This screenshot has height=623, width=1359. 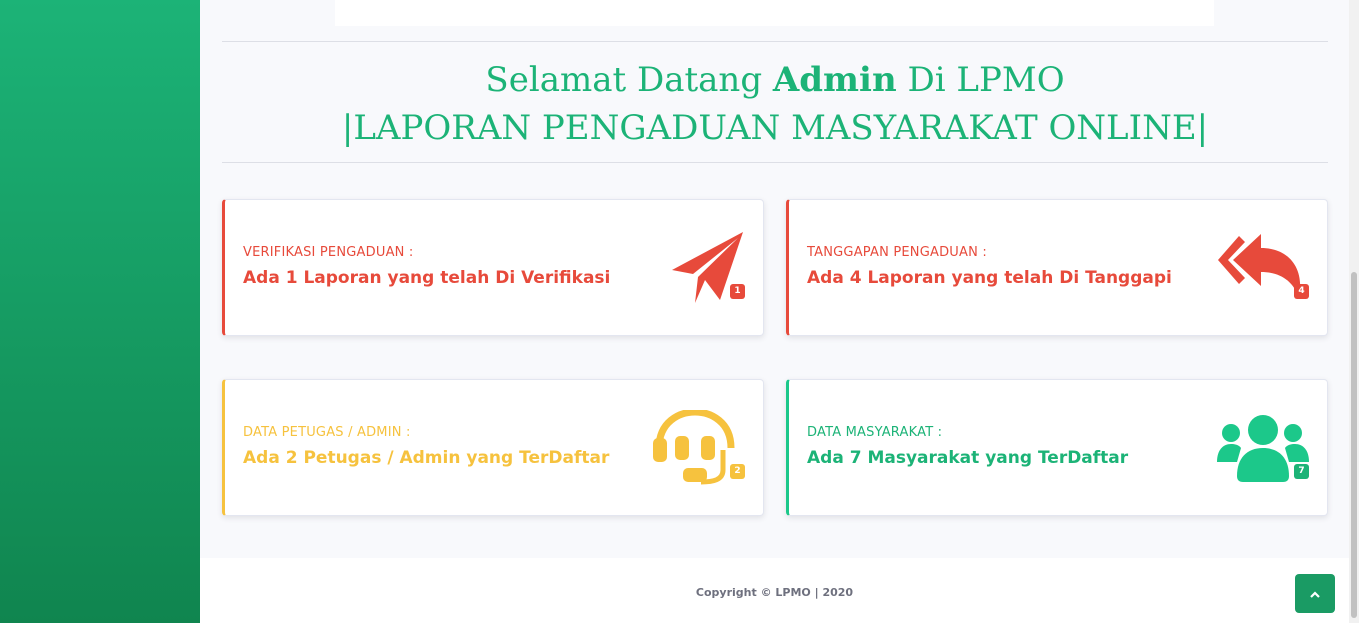 What do you see at coordinates (774, 13) in the screenshot?
I see `top-card` at bounding box center [774, 13].